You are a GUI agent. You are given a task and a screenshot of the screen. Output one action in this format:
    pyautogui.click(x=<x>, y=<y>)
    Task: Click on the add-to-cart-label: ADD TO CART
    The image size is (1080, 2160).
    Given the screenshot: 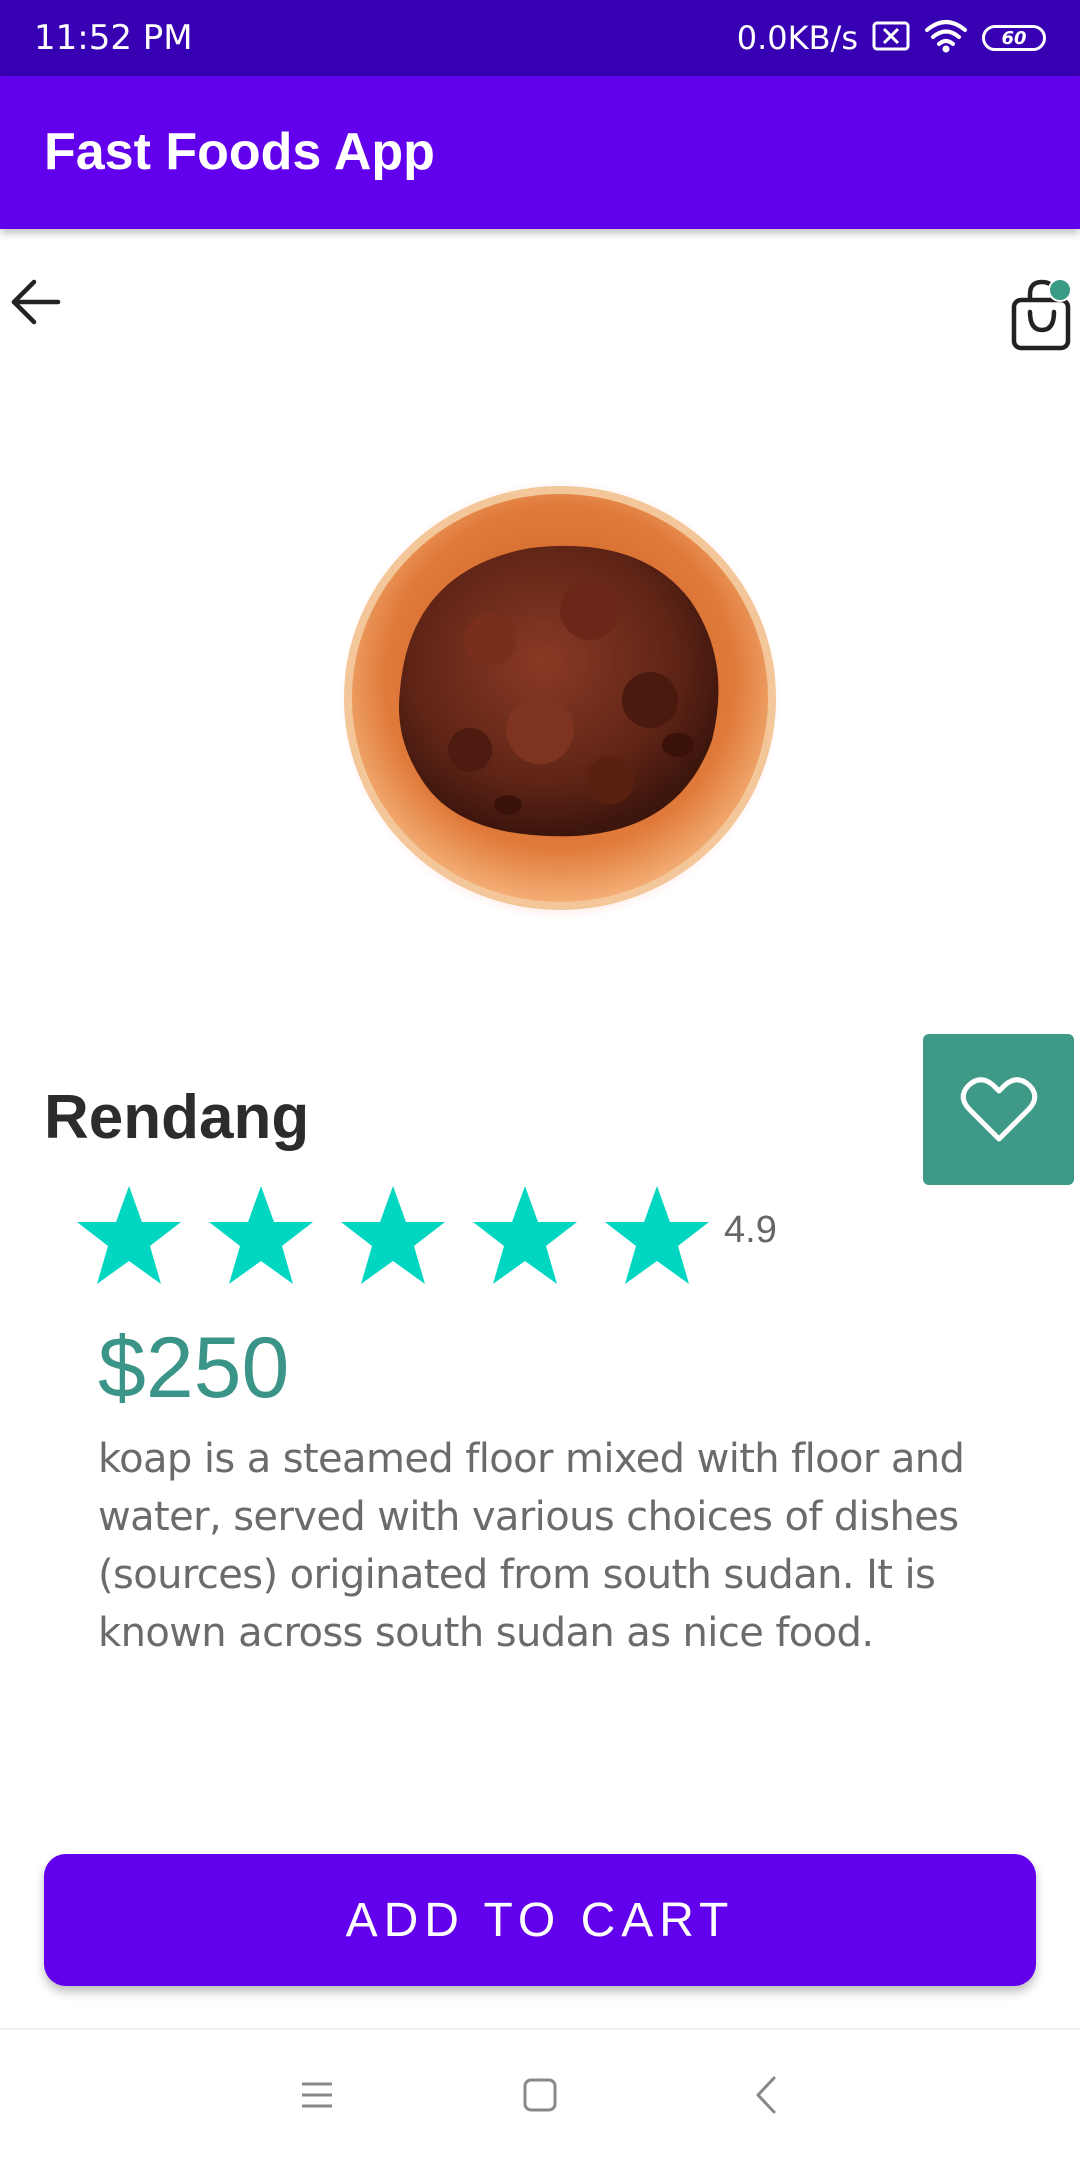 What is the action you would take?
    pyautogui.click(x=540, y=1920)
    